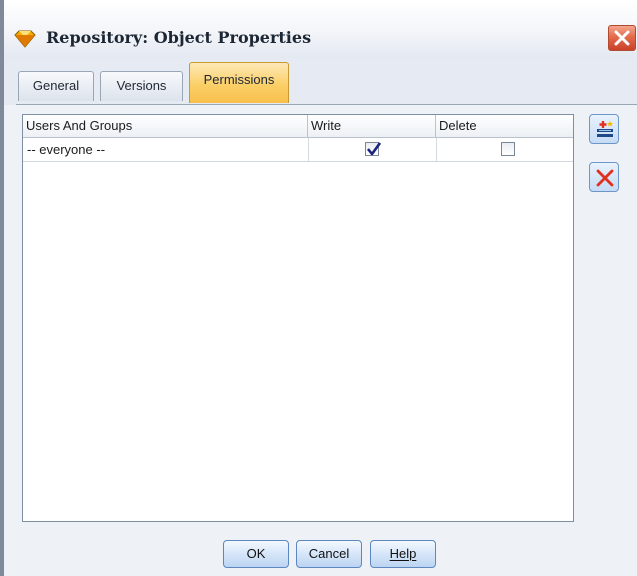  I want to click on tab-general: General, so click(56, 86).